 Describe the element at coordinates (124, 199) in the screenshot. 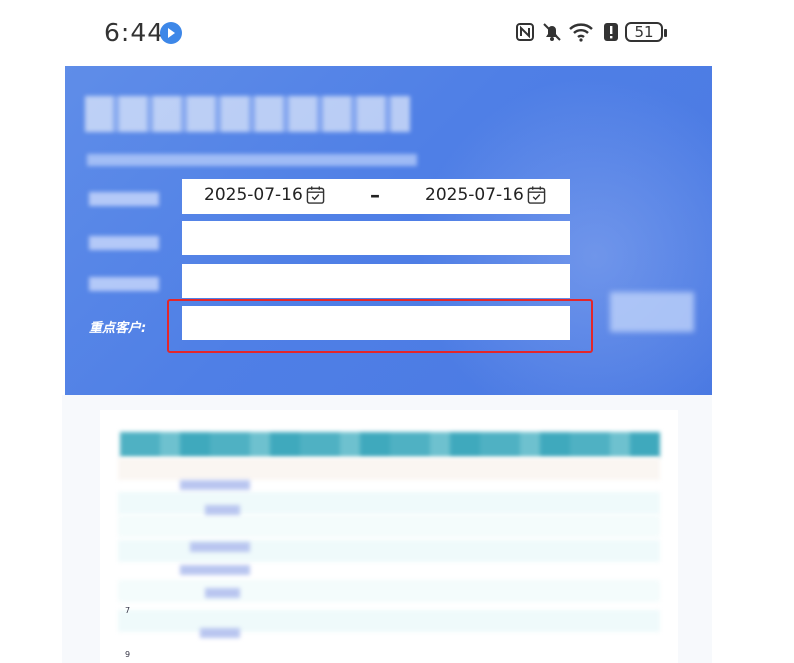

I see `date-label-redacted` at that location.